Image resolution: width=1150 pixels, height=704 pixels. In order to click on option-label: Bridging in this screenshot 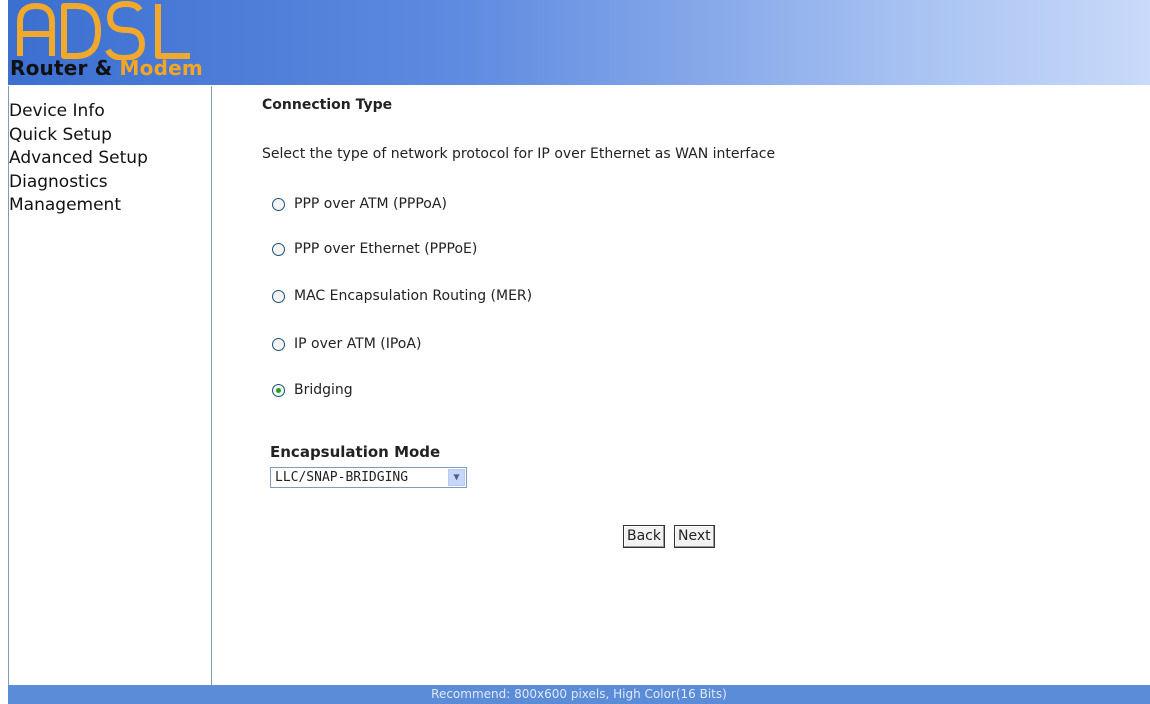, I will do `click(323, 390)`.